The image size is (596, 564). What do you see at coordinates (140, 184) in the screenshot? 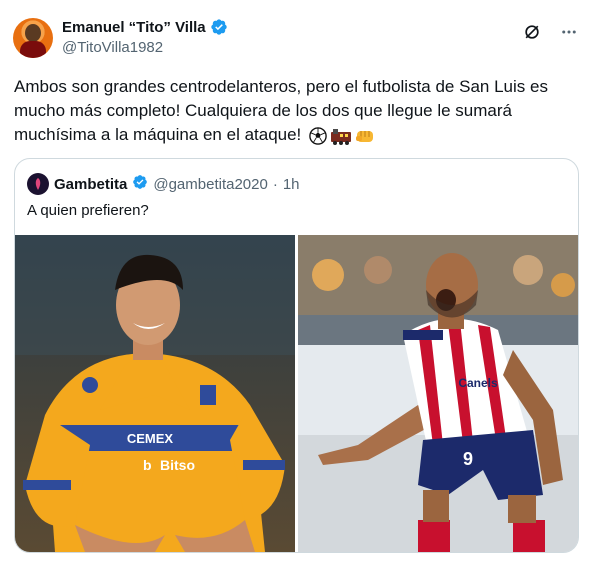
I see `quoted-verified-badge-icon` at bounding box center [140, 184].